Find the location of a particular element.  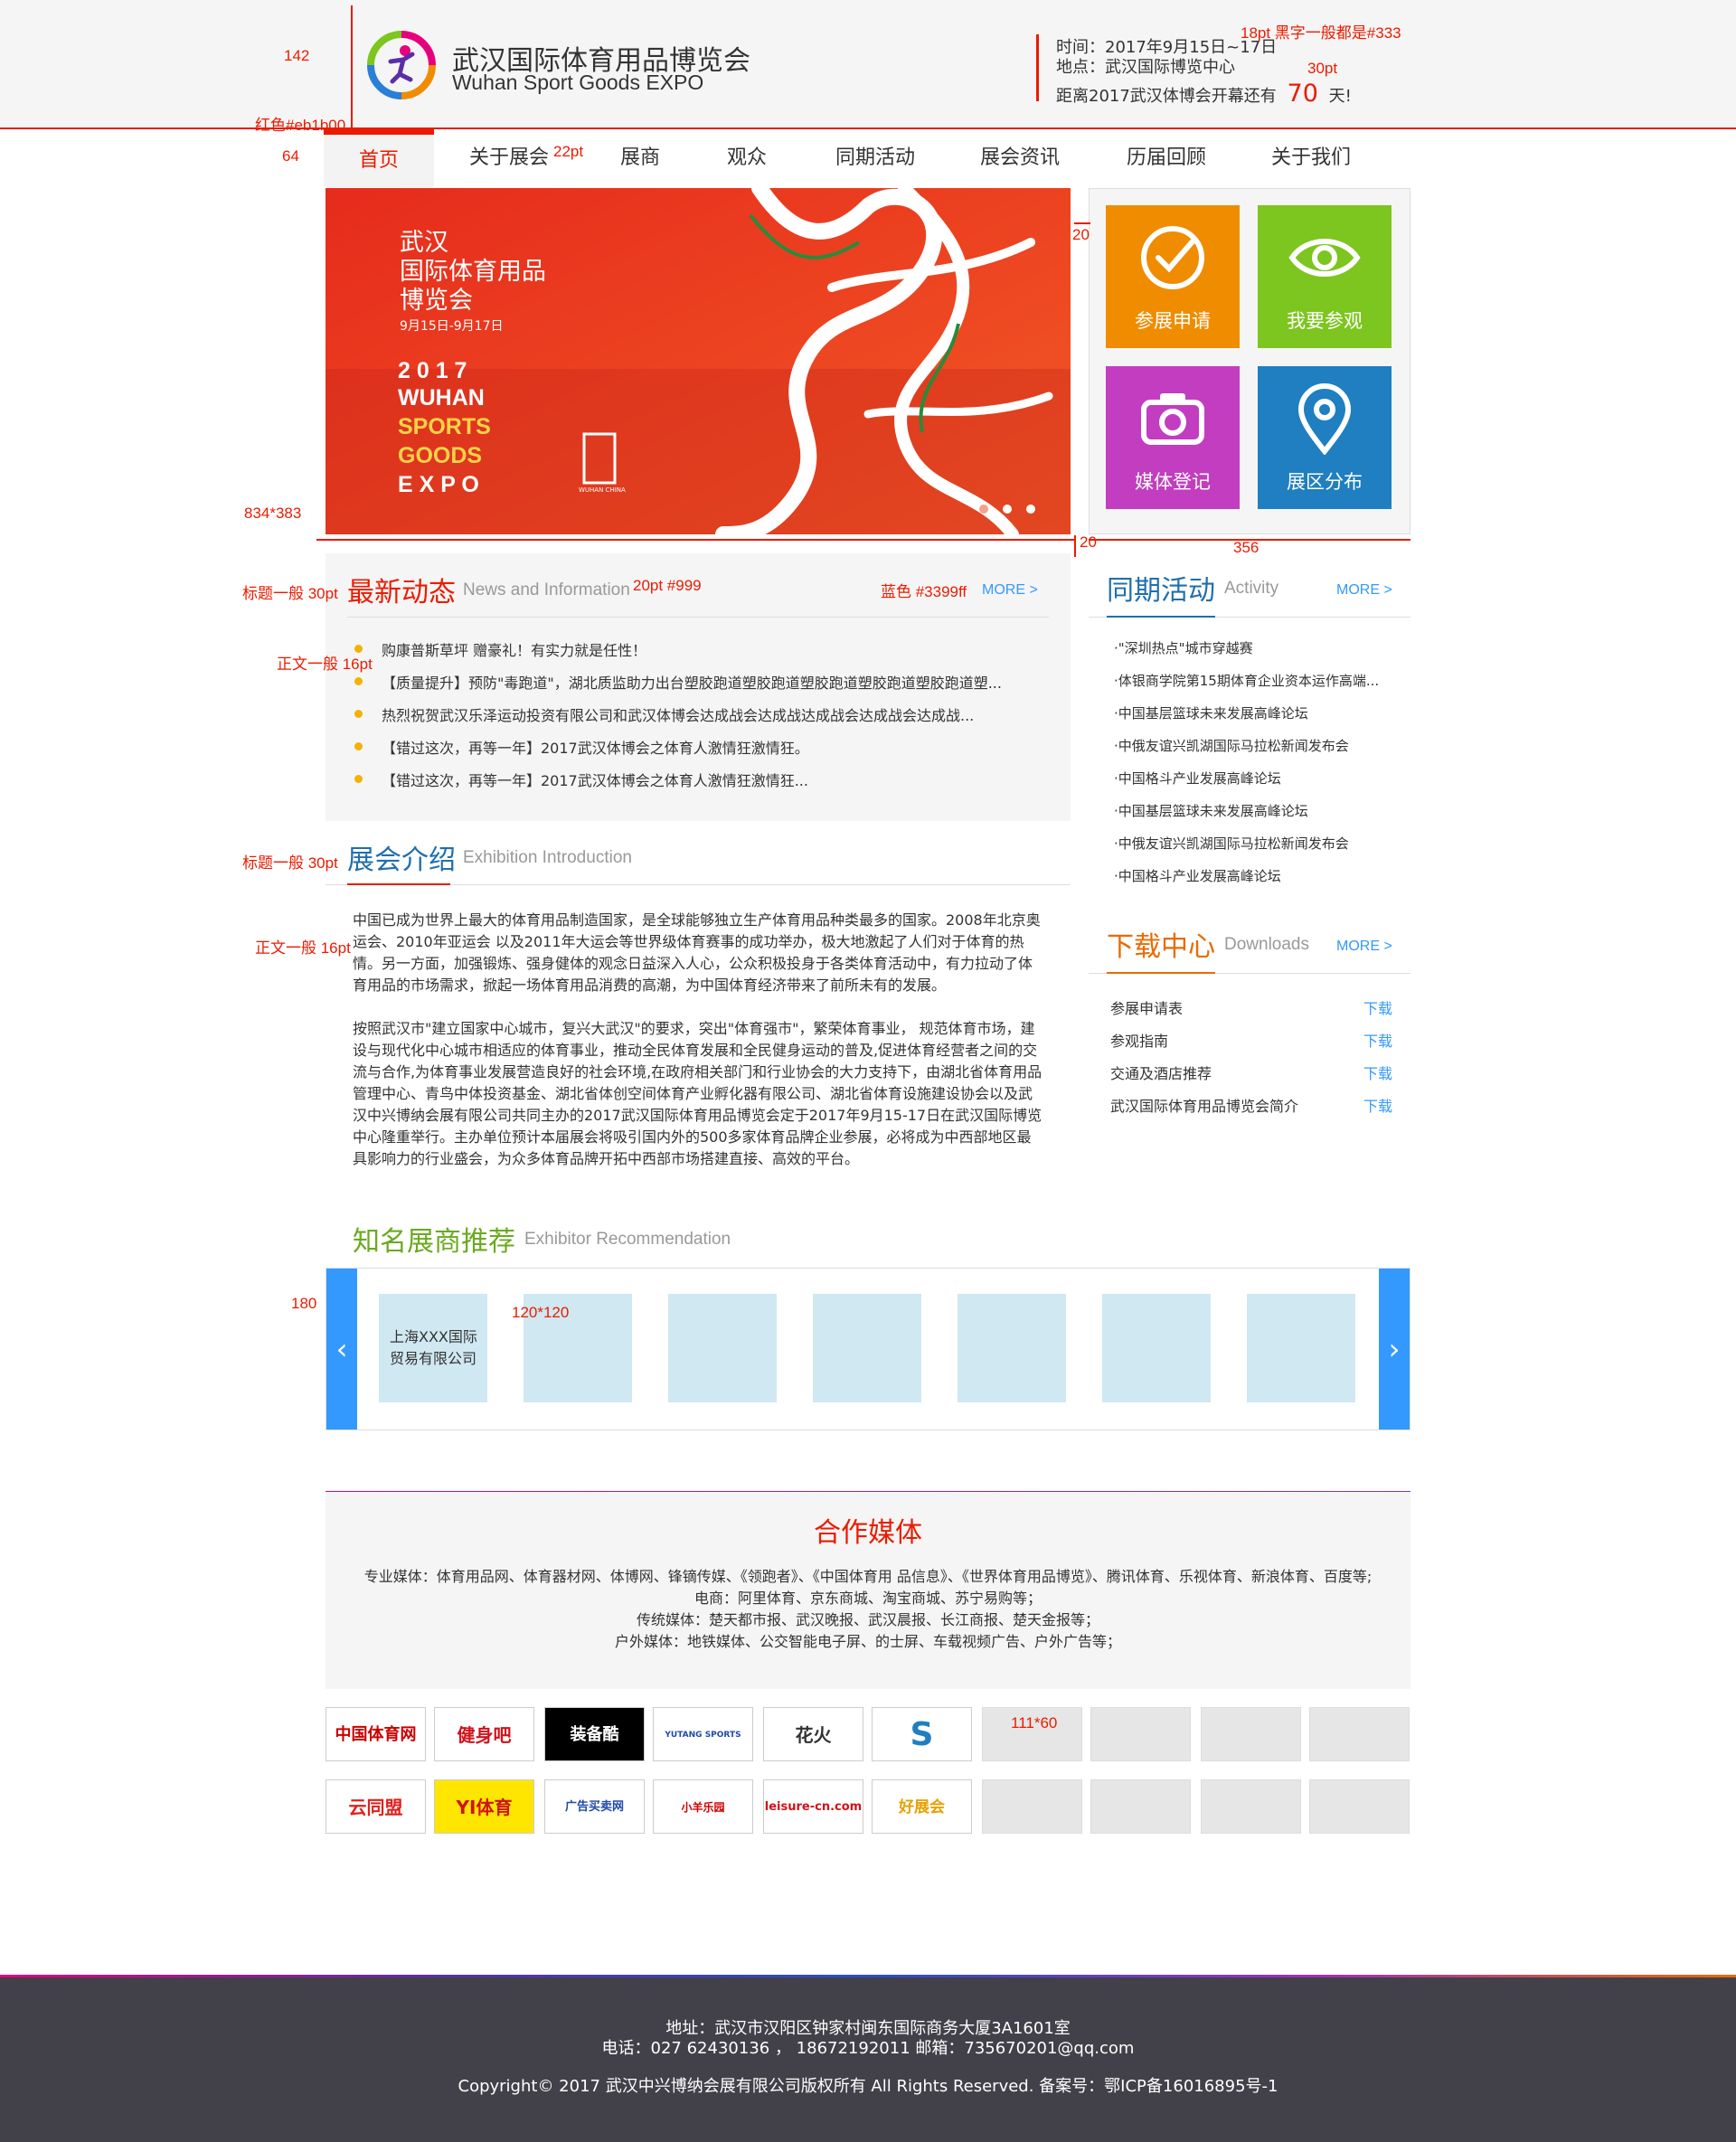

media-logo: 中国体育网 is located at coordinates (376, 1734).